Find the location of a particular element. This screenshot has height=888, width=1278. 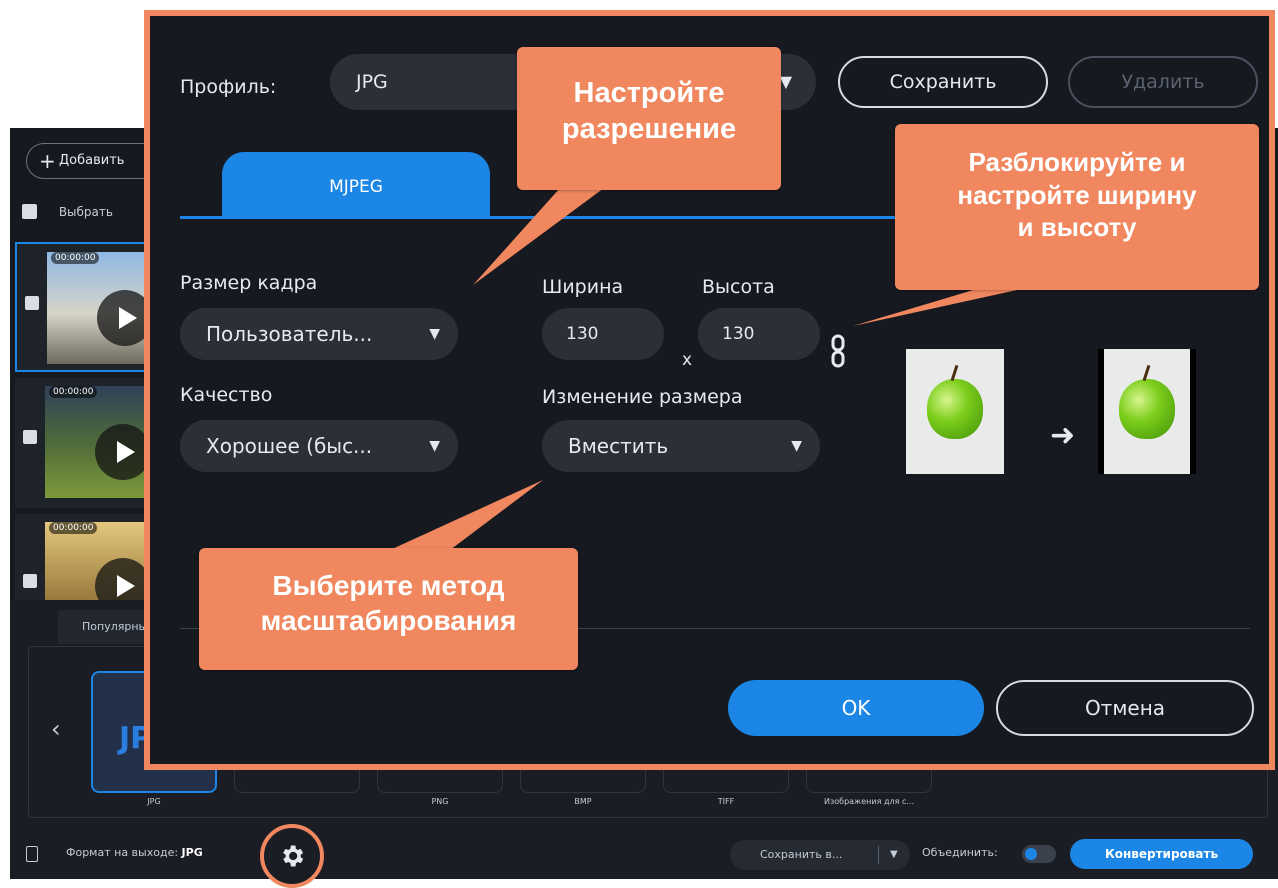

callout-line: Выберите метод is located at coordinates (388, 585).